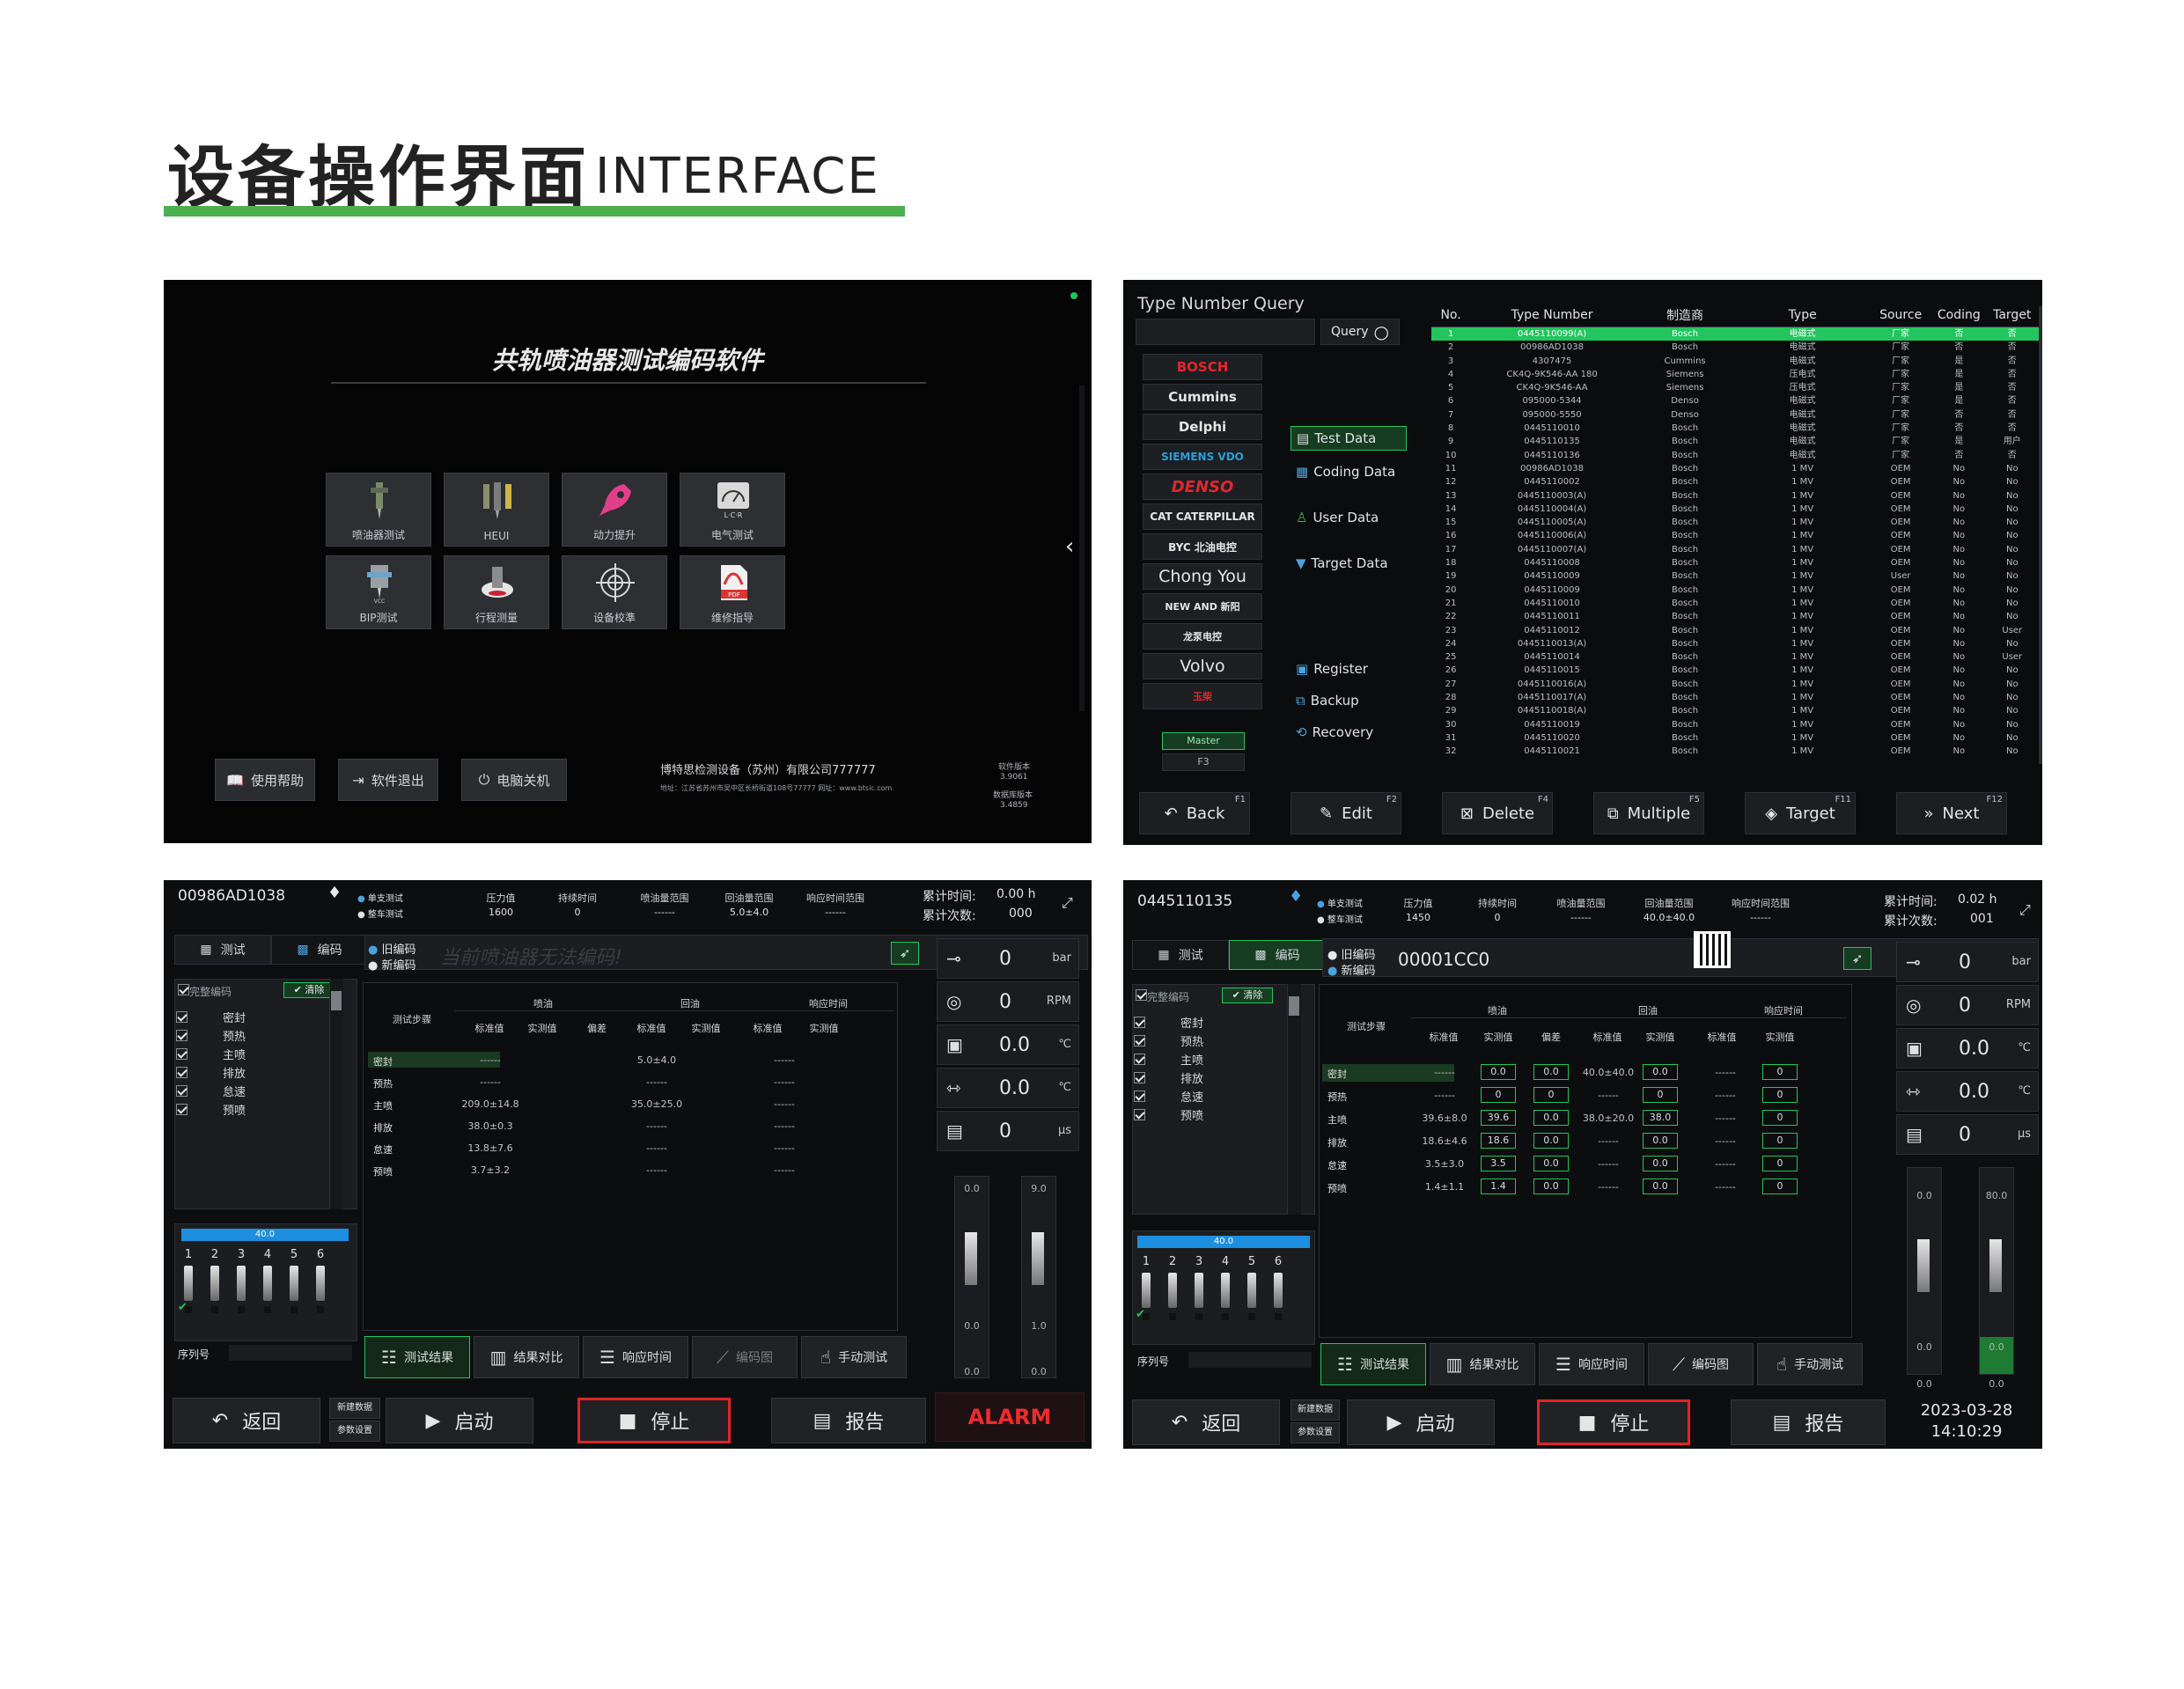  I want to click on brand-volvo: Volvo, so click(1203, 666).